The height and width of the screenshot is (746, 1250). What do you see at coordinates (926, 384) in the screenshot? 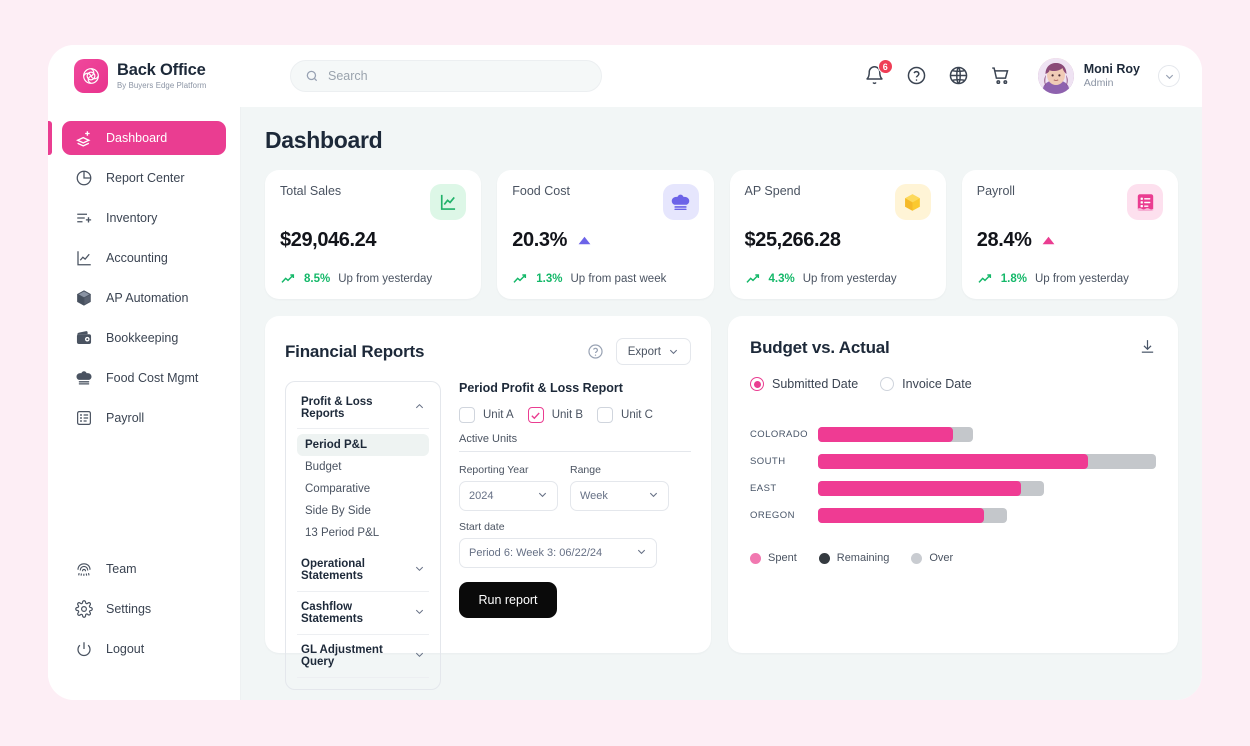
I see `radio-invoice-date: Invoice Date` at bounding box center [926, 384].